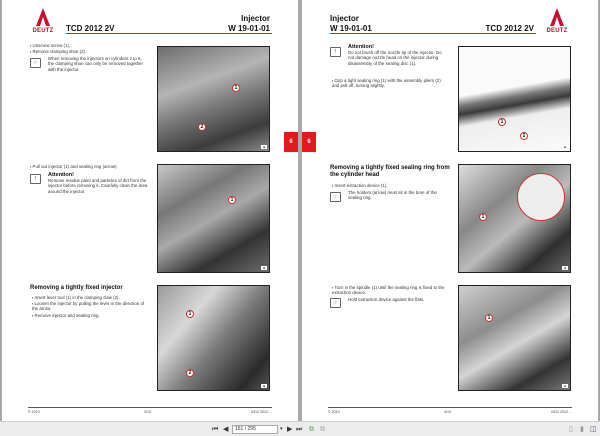 The width and height of the screenshot is (600, 436). What do you see at coordinates (514, 218) in the screenshot?
I see `photo-extraction-device: 1 ■` at bounding box center [514, 218].